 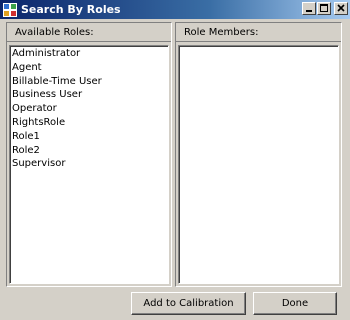 I want to click on list-item: Agent, so click(x=89, y=68).